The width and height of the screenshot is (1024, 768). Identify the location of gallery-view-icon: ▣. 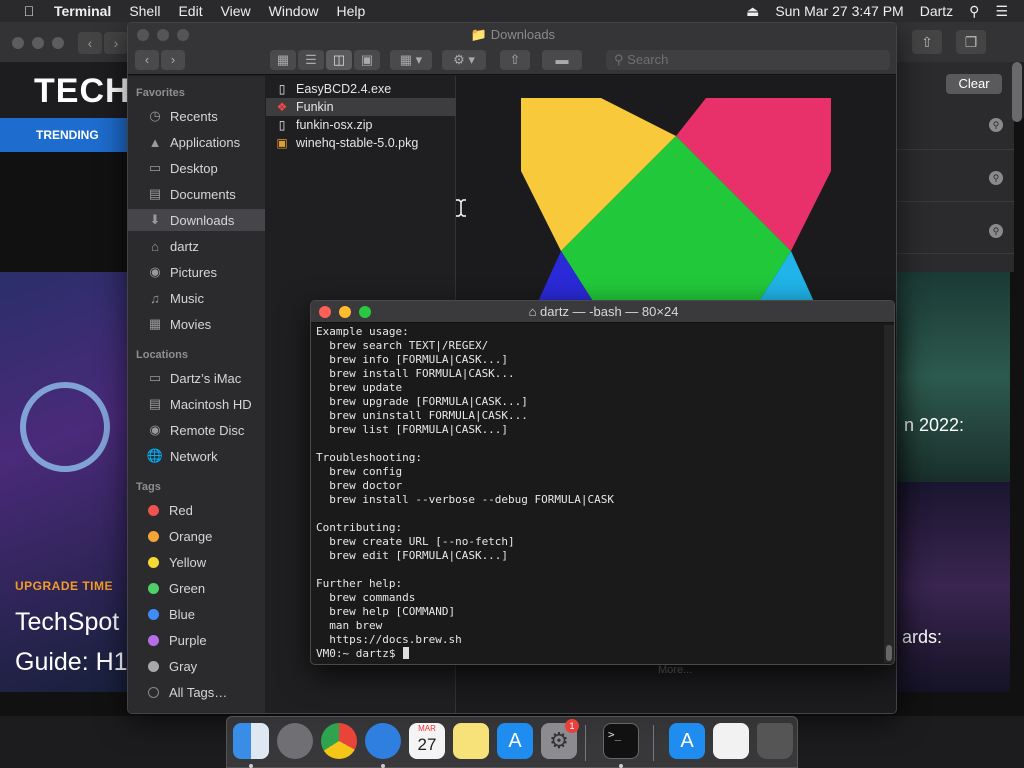
(367, 60).